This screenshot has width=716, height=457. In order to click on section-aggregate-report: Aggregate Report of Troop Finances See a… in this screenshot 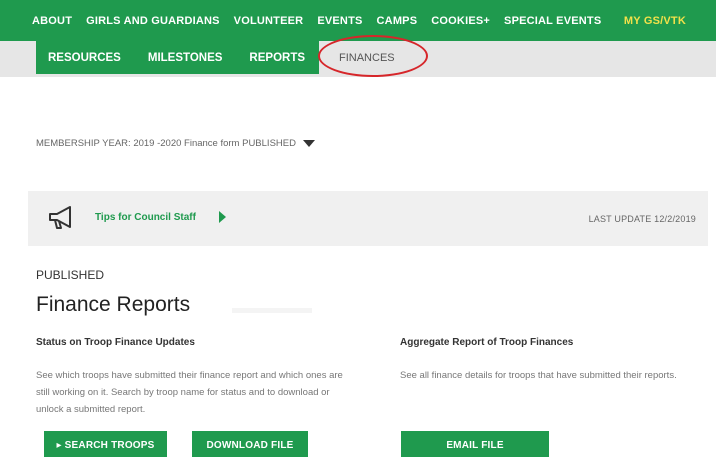, I will do `click(555, 360)`.